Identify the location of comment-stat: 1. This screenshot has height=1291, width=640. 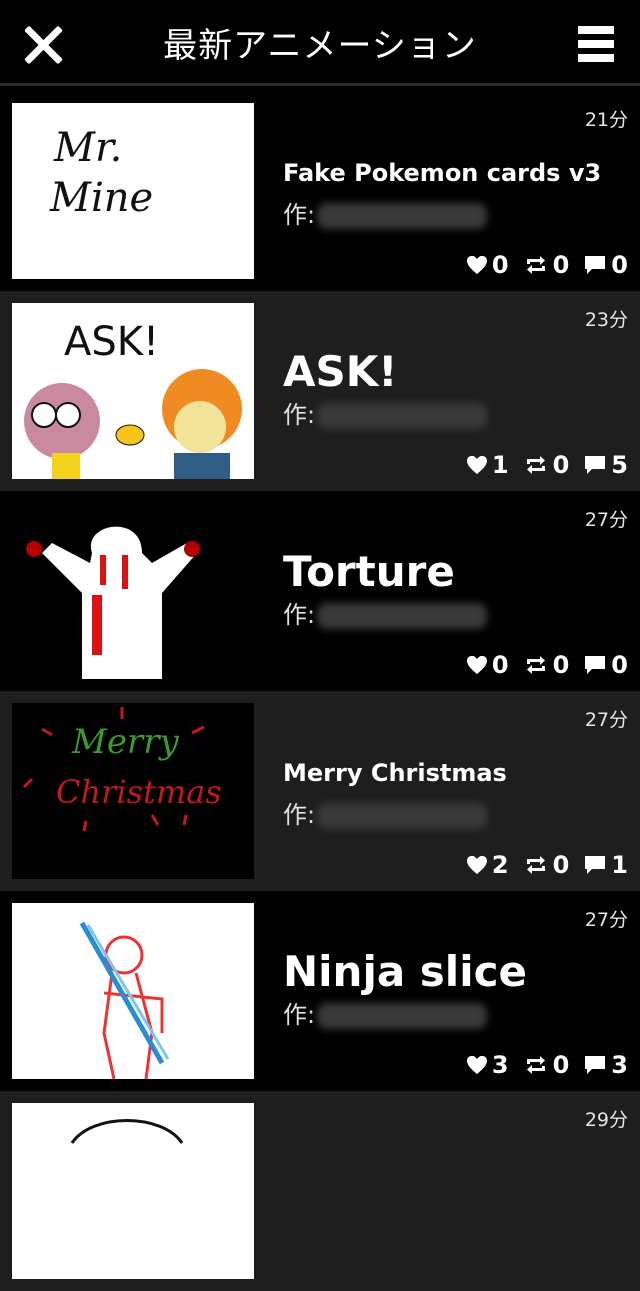
(605, 865).